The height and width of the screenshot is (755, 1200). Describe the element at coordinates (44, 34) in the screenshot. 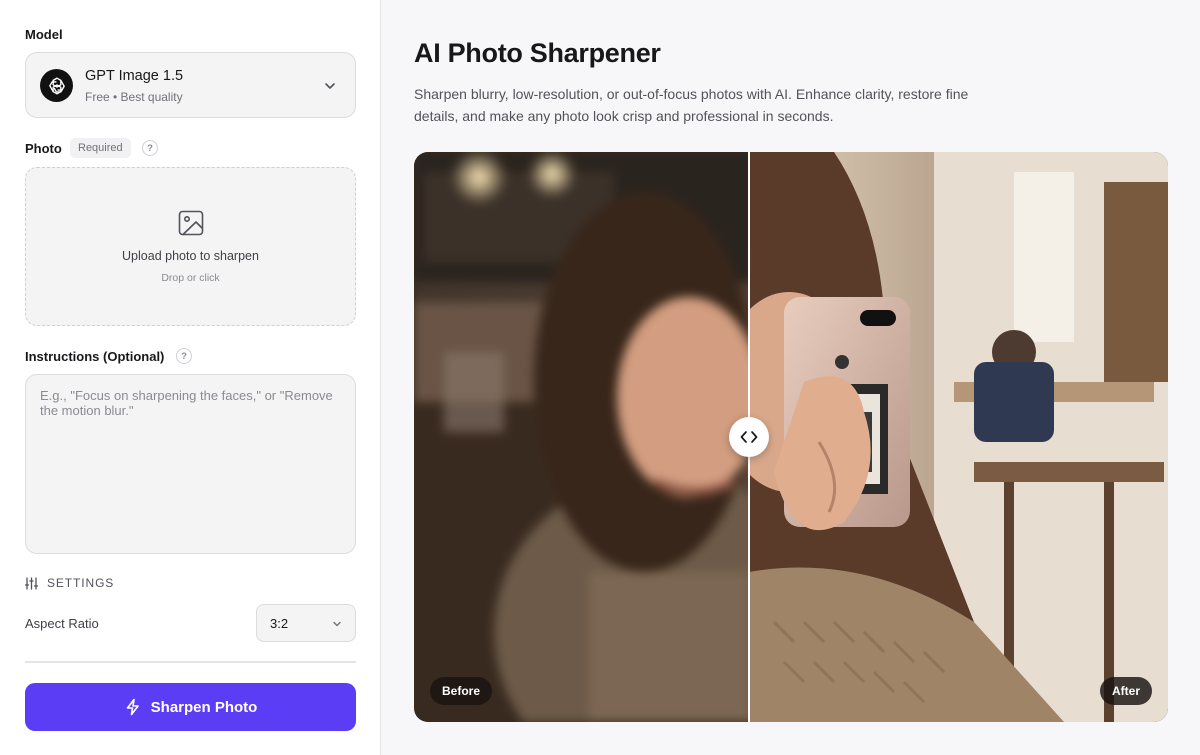

I see `model-label: Model` at that location.